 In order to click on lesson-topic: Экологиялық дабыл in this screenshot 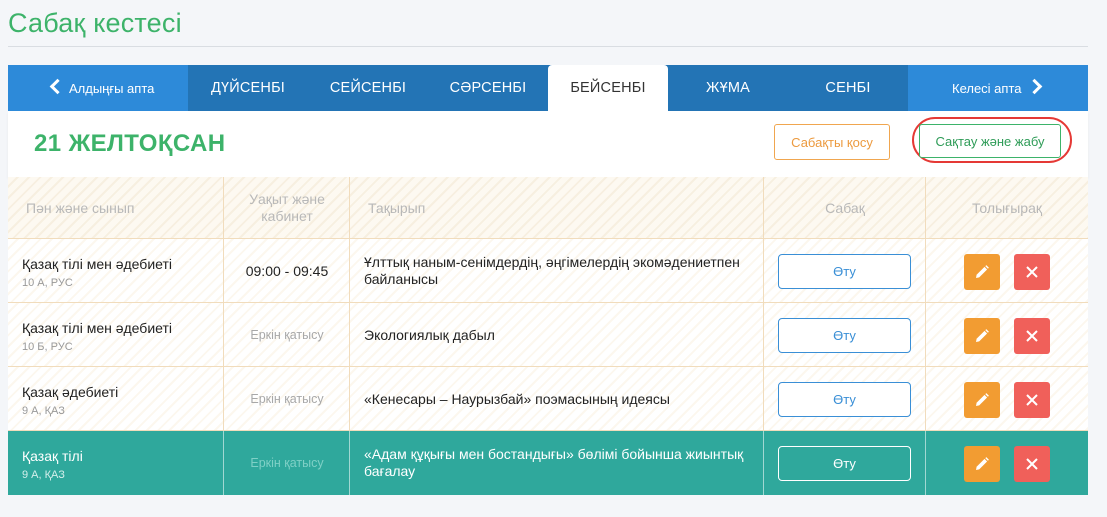, I will do `click(429, 334)`.